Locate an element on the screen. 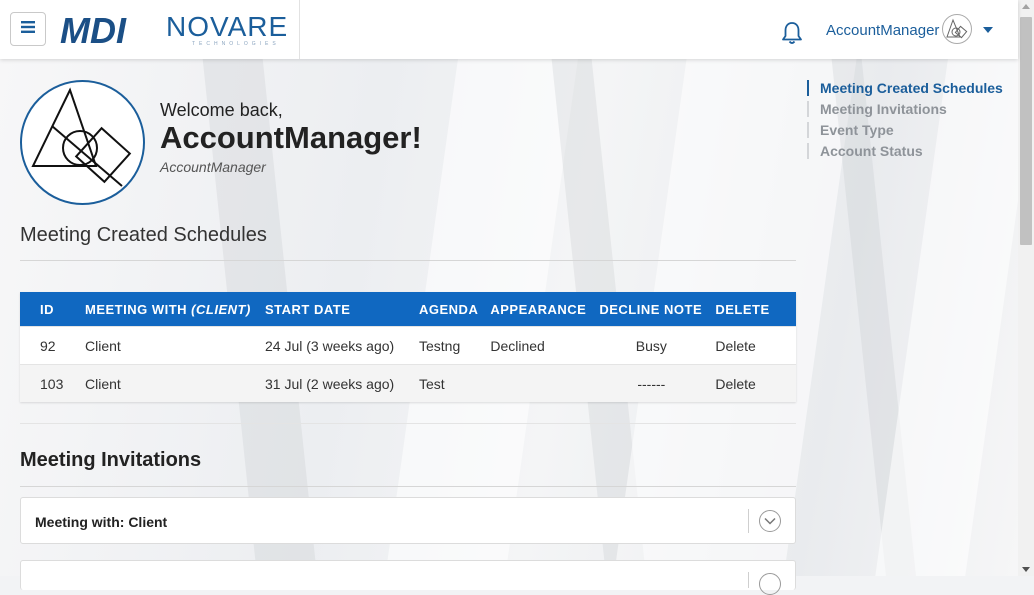 Image resolution: width=1034 pixels, height=595 pixels. menu-toggle-button is located at coordinates (28, 29).